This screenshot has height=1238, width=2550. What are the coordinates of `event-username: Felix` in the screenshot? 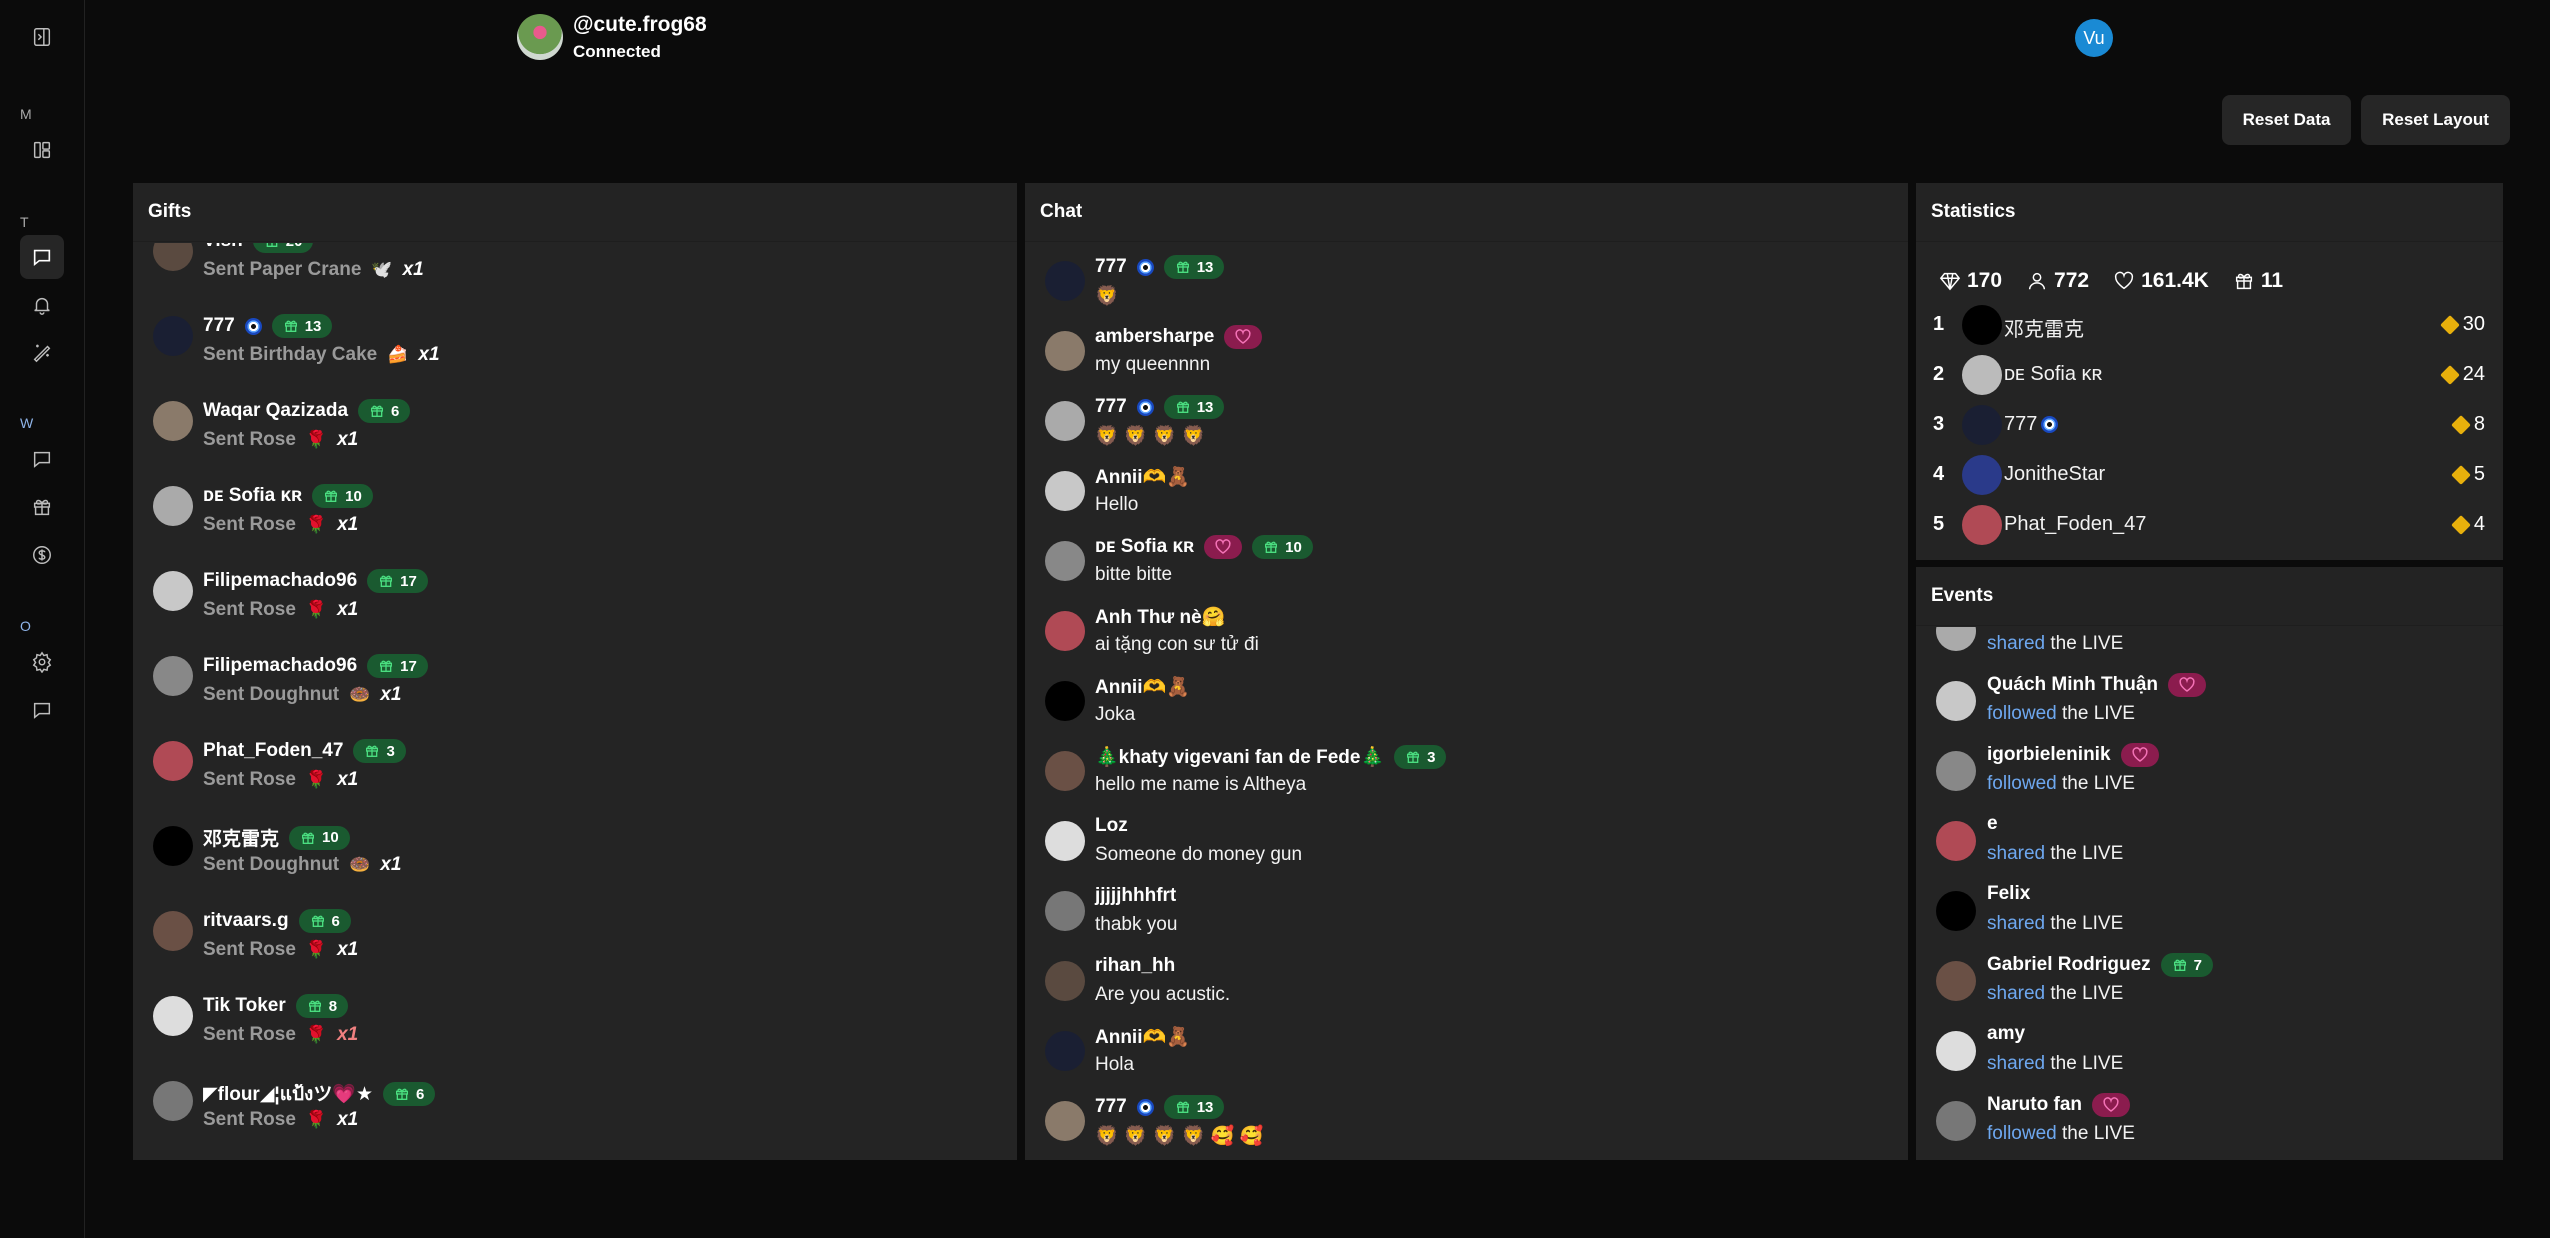 It's located at (2009, 893).